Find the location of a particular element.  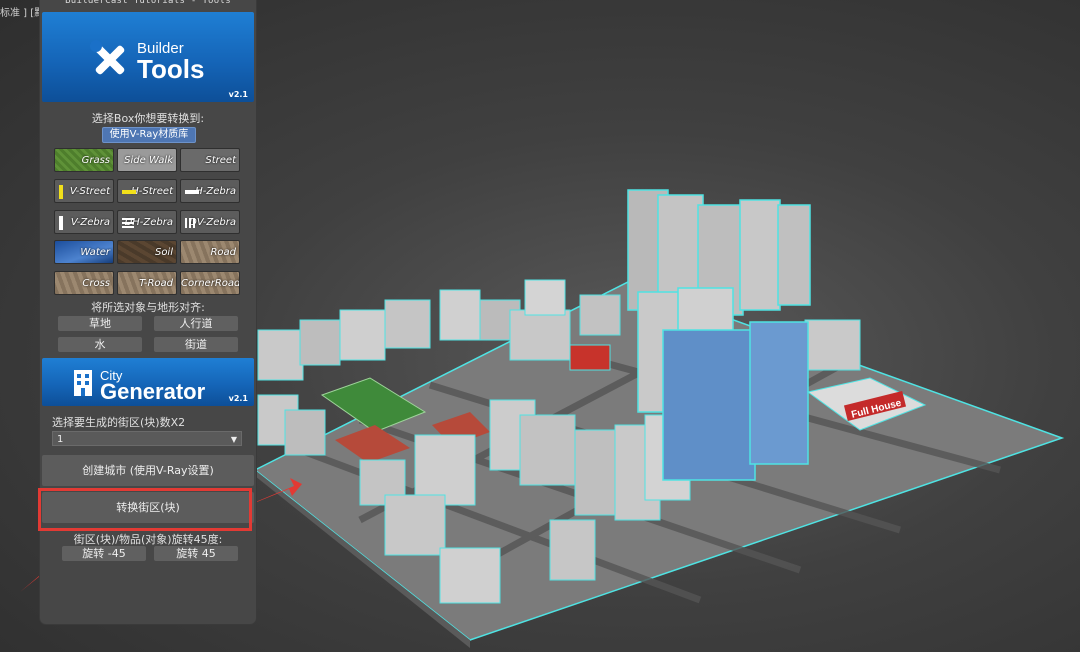

tile-water: Water is located at coordinates (84, 252).